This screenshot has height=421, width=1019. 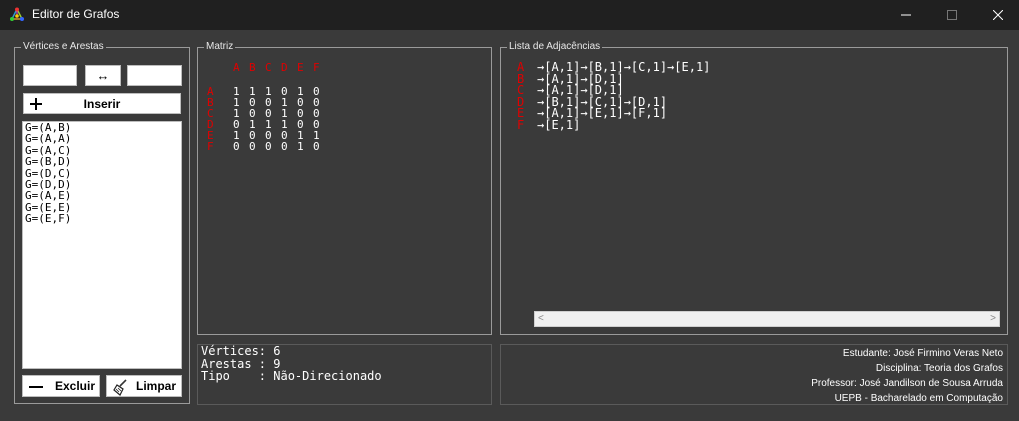 I want to click on adjacency-list-legend: Lista de Adjacências, so click(x=555, y=47).